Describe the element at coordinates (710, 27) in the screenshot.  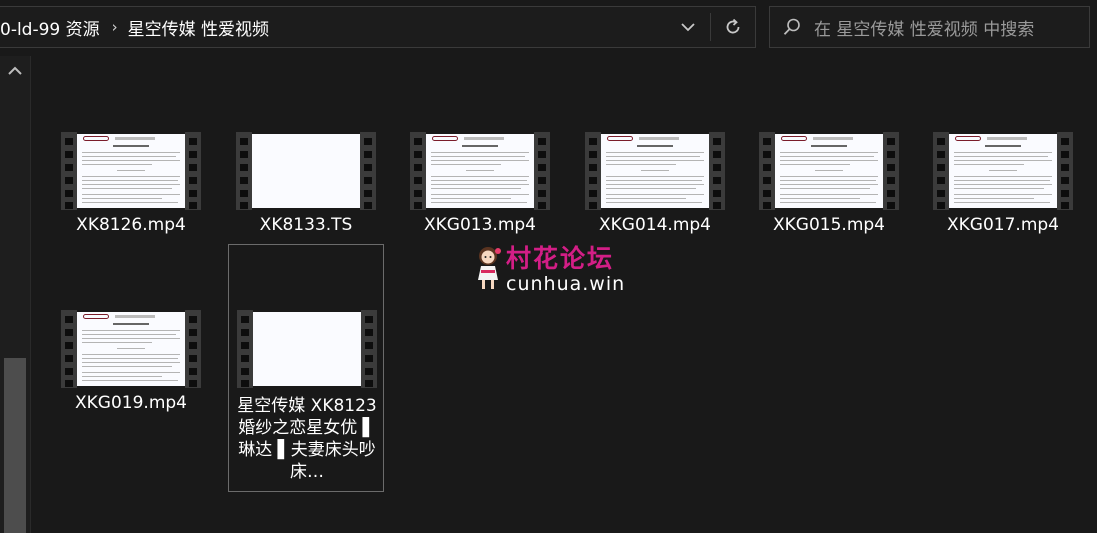
I see `address-divider` at that location.